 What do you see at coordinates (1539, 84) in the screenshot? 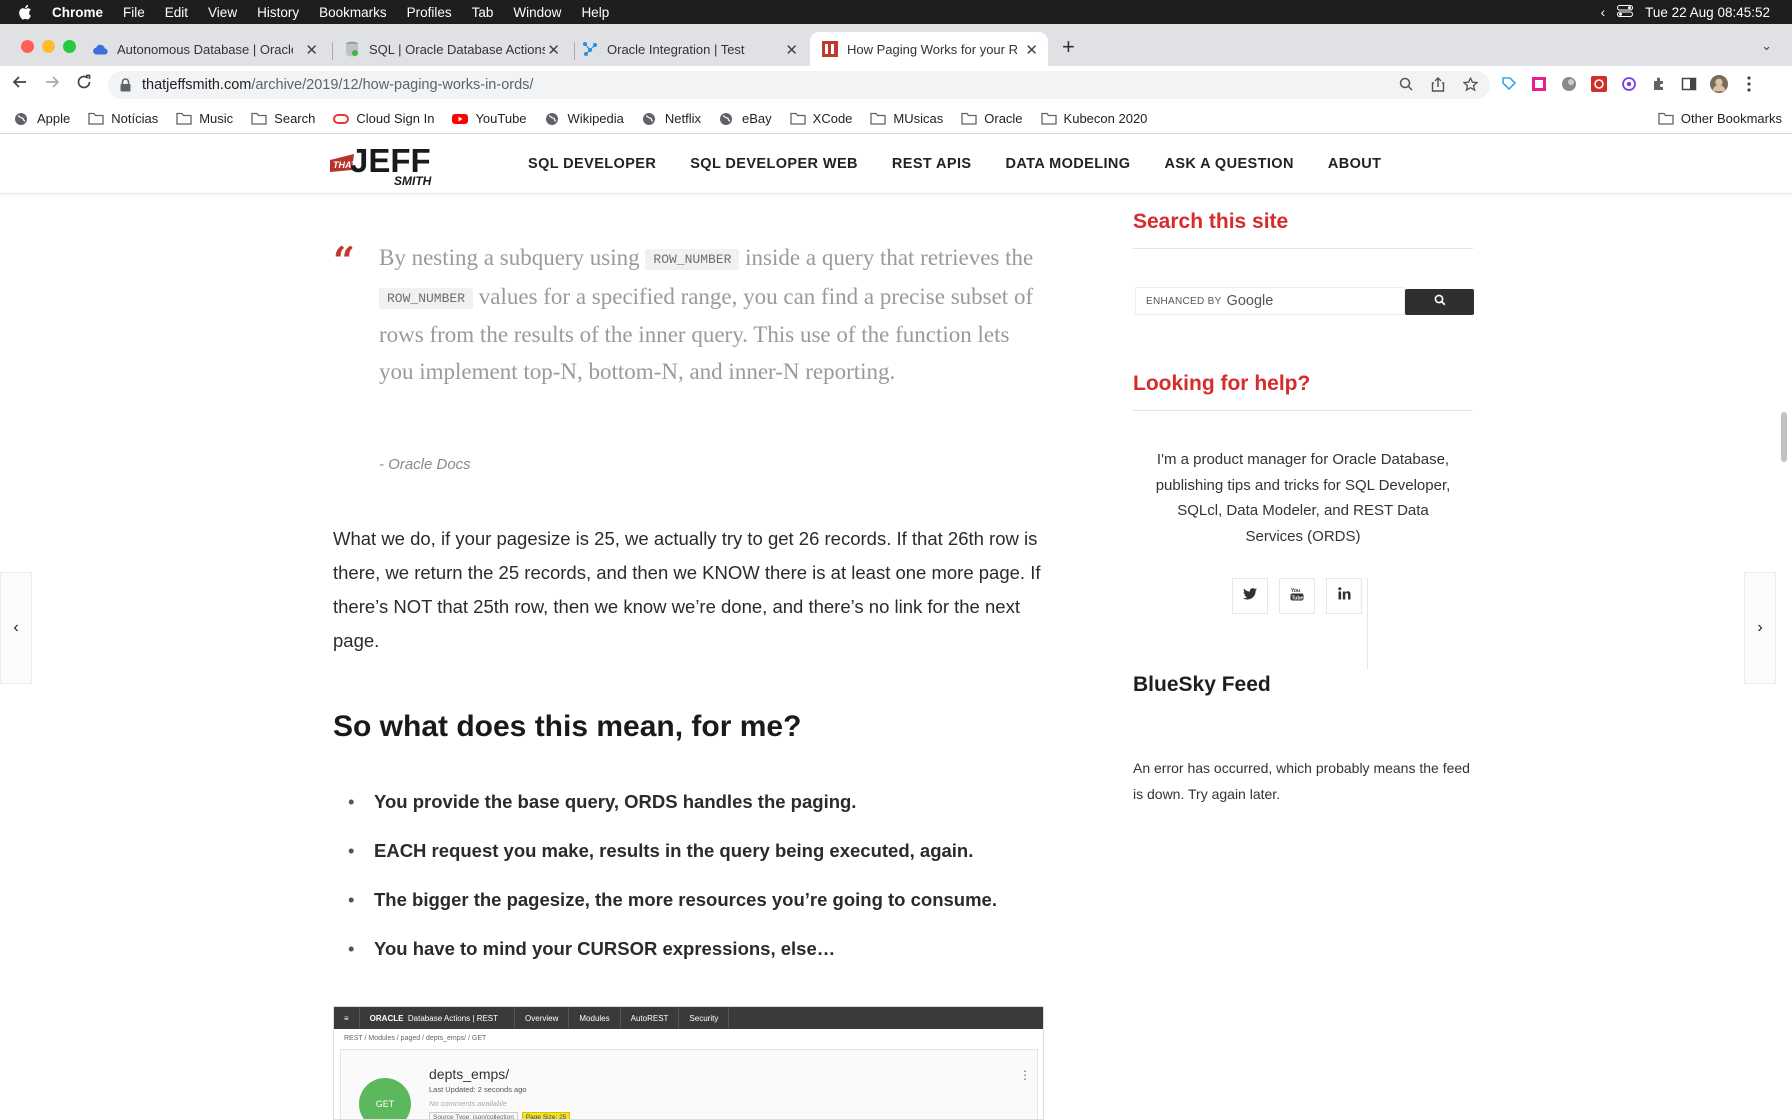
I see `extension-square-icon` at bounding box center [1539, 84].